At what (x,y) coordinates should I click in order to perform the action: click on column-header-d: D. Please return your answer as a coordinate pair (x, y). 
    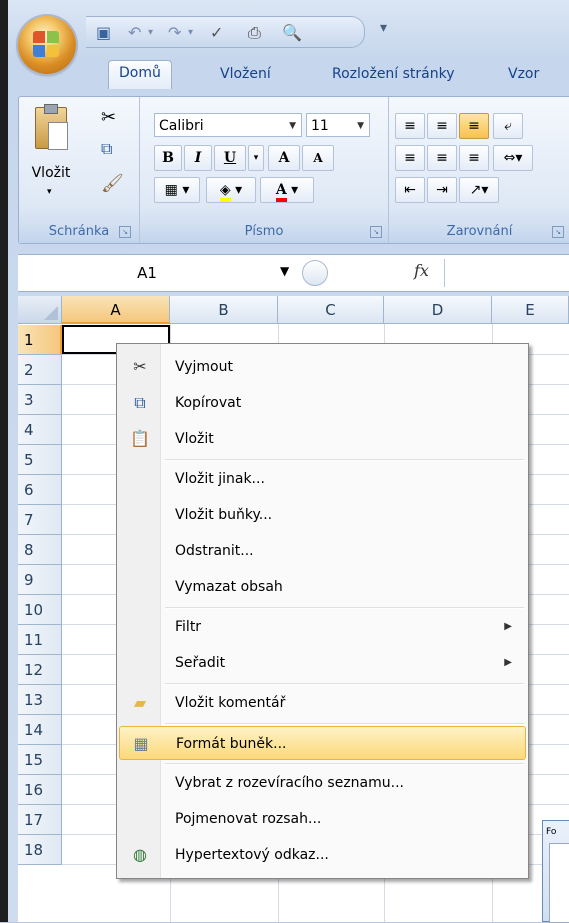
    Looking at the image, I should click on (438, 310).